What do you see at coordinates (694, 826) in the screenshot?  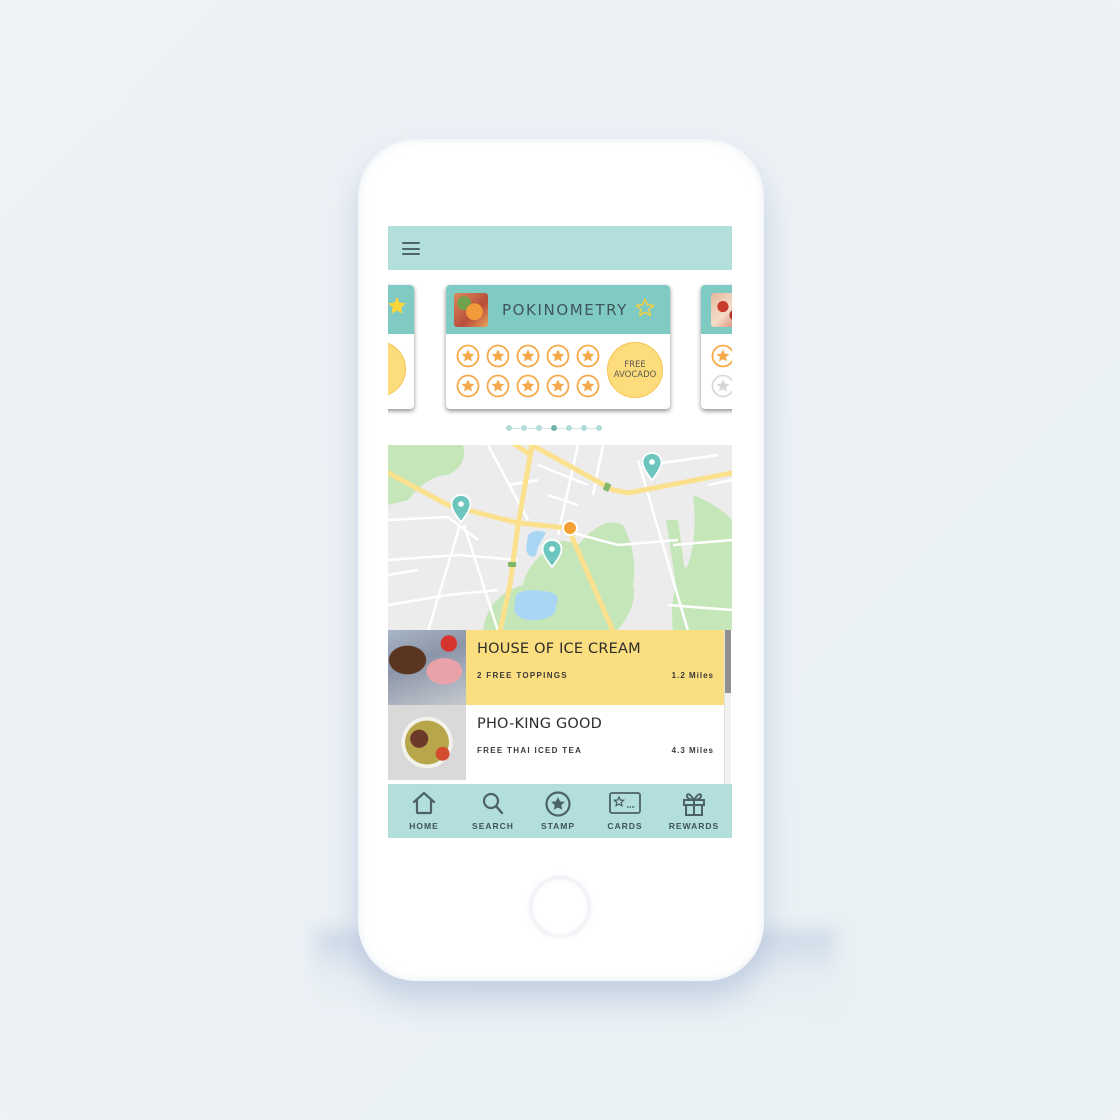 I see `tab-label: REWARDS` at bounding box center [694, 826].